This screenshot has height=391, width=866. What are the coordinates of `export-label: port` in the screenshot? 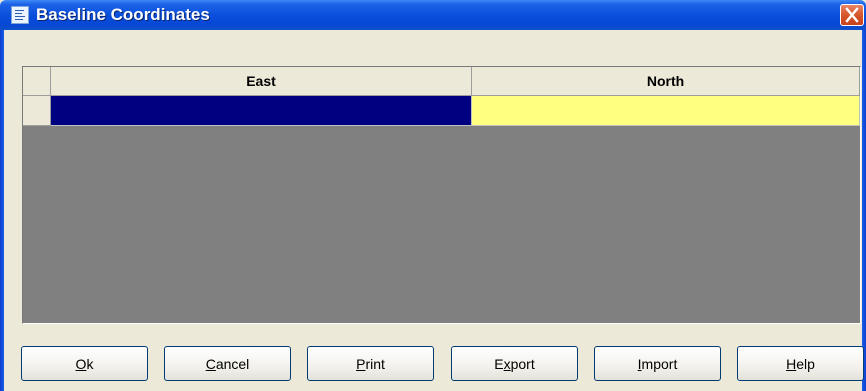 It's located at (522, 364).